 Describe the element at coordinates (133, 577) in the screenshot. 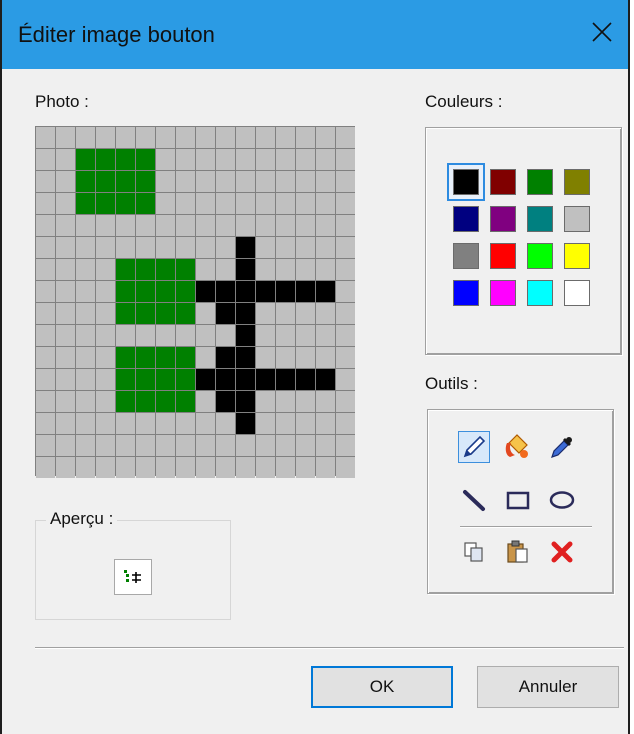

I see `preview-button` at that location.